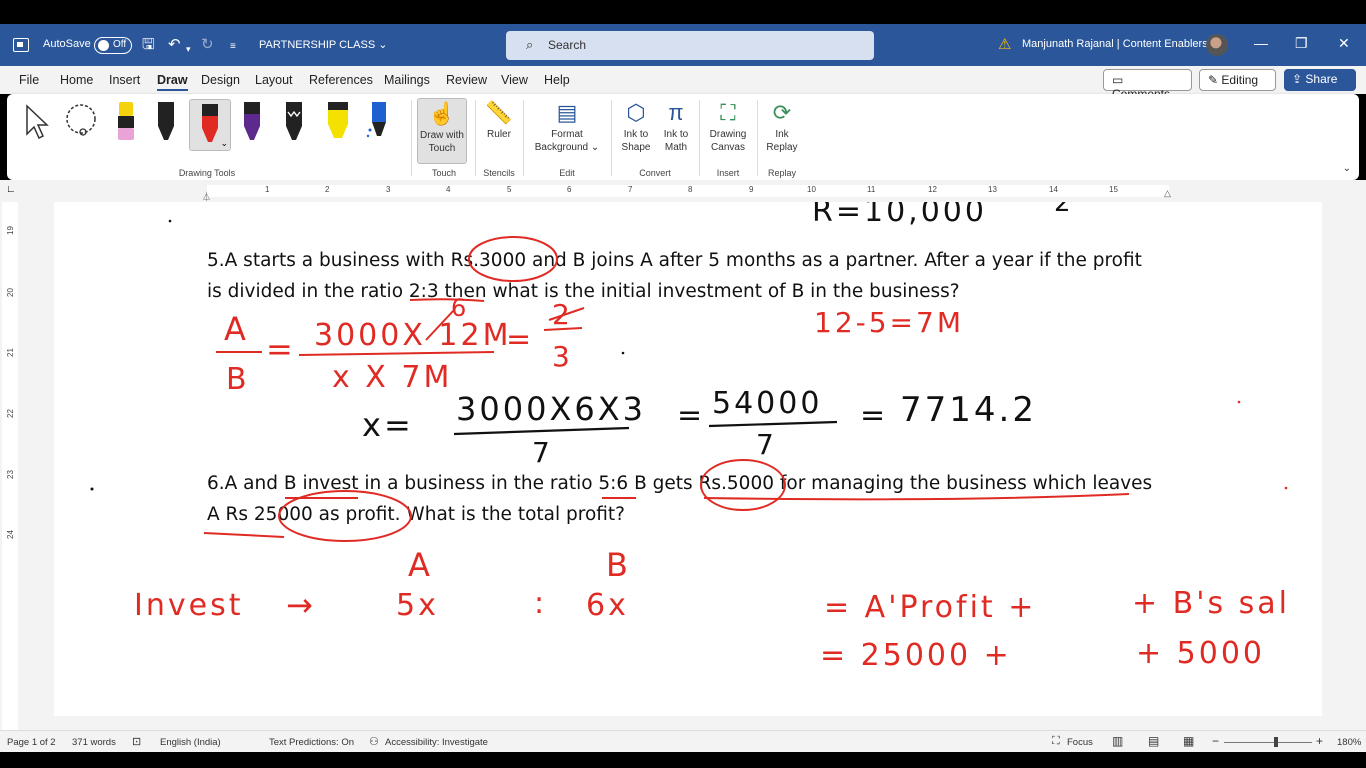 The height and width of the screenshot is (768, 1366). I want to click on ink-to-math-button: π Ink to Math, so click(676, 126).